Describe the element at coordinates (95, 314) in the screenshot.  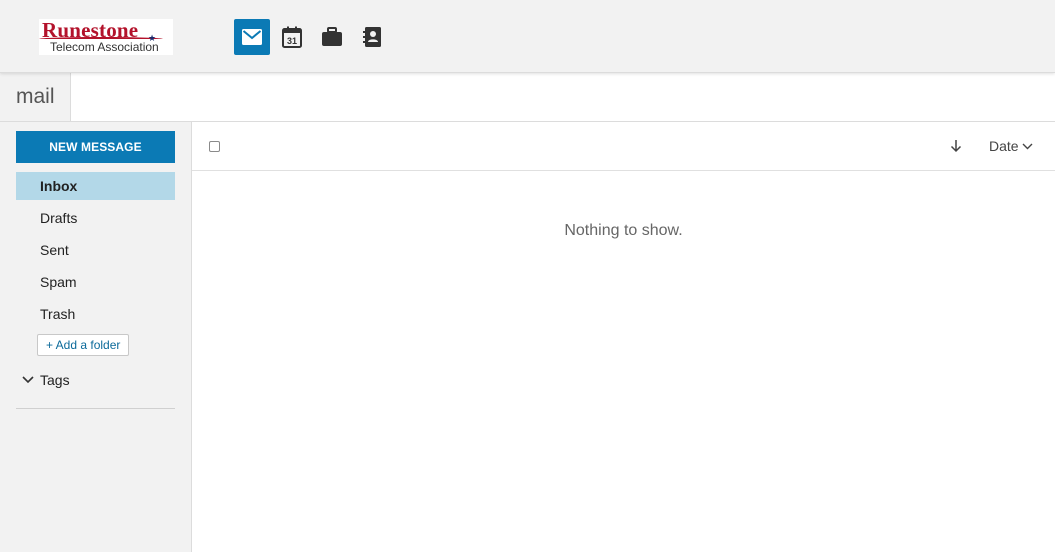
I see `folder-trash: Trash` at that location.